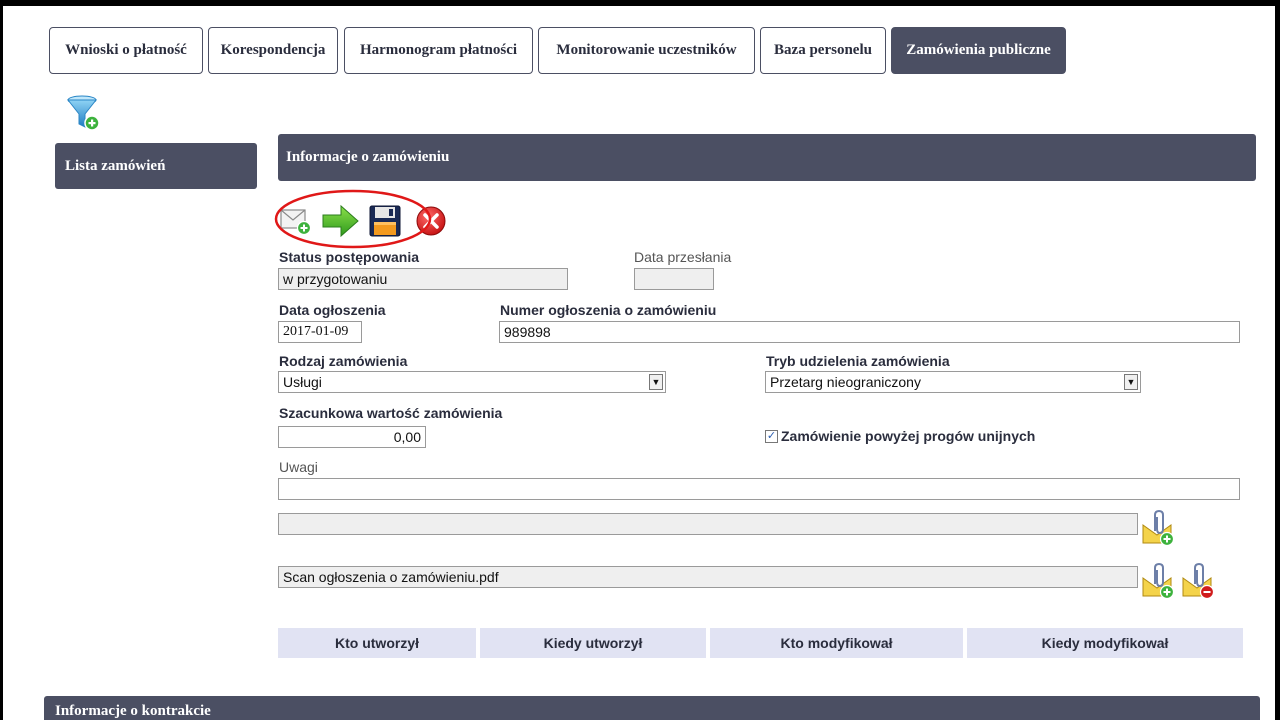 Image resolution: width=1280 pixels, height=720 pixels. What do you see at coordinates (823, 50) in the screenshot?
I see `tab-baza-personelu: Baza personelu` at bounding box center [823, 50].